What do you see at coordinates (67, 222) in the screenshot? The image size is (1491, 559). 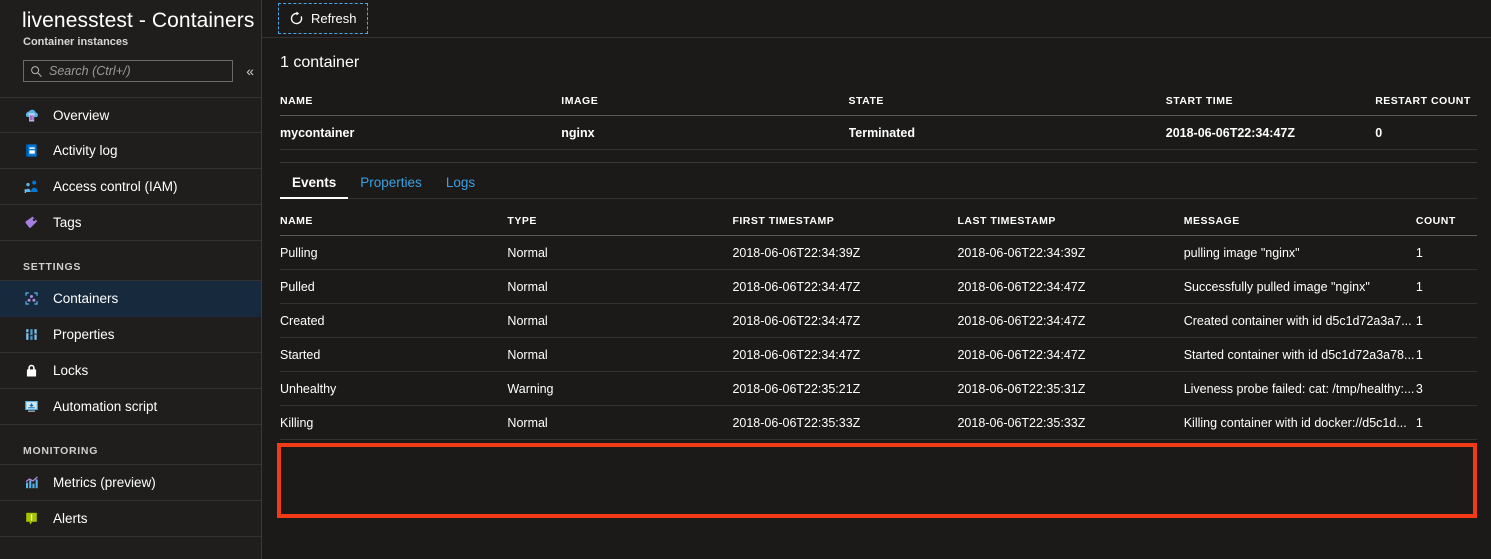 I see `sidebar-item-label: Tags` at bounding box center [67, 222].